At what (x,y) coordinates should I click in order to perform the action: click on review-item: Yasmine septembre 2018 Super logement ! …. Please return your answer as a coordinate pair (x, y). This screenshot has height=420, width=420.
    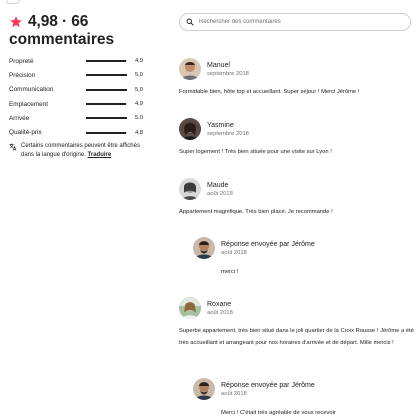
    Looking at the image, I should click on (297, 138).